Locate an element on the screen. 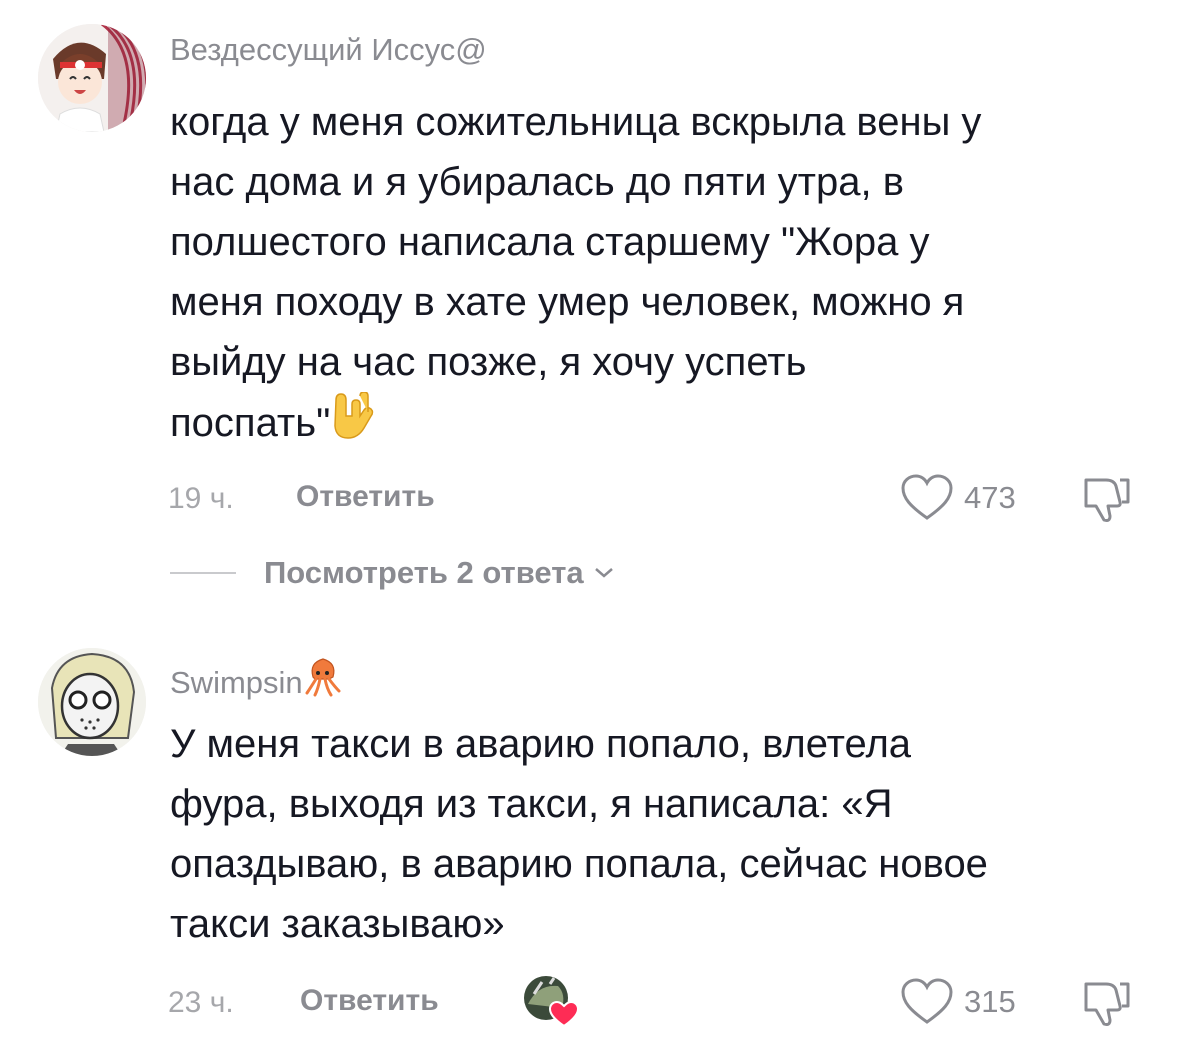 This screenshot has width=1179, height=1059. view-replies-button: Посмотреть 2 ответа is located at coordinates (394, 573).